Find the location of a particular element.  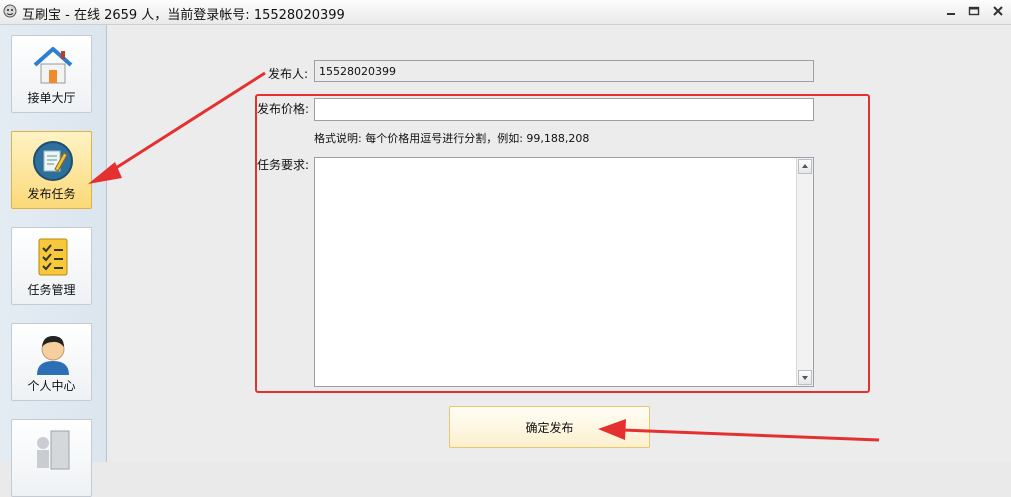

minimize-icon is located at coordinates (951, 14).